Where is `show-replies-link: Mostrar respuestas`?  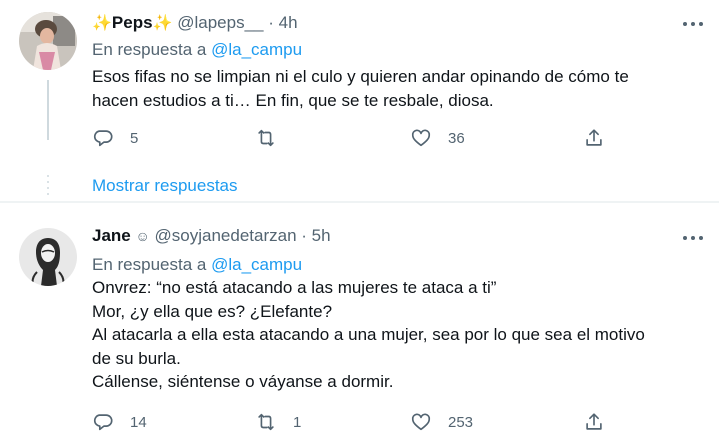 show-replies-link: Mostrar respuestas is located at coordinates (165, 186).